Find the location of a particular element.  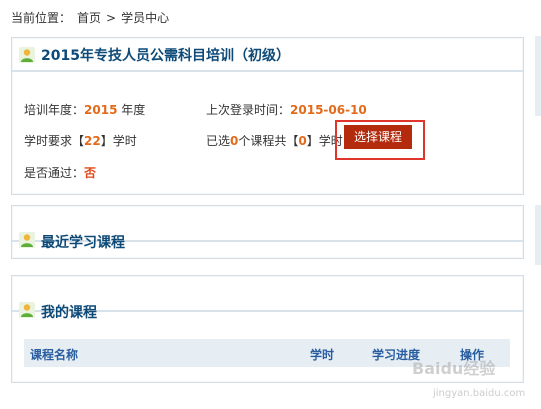

selected-hours: 0 is located at coordinates (302, 141).